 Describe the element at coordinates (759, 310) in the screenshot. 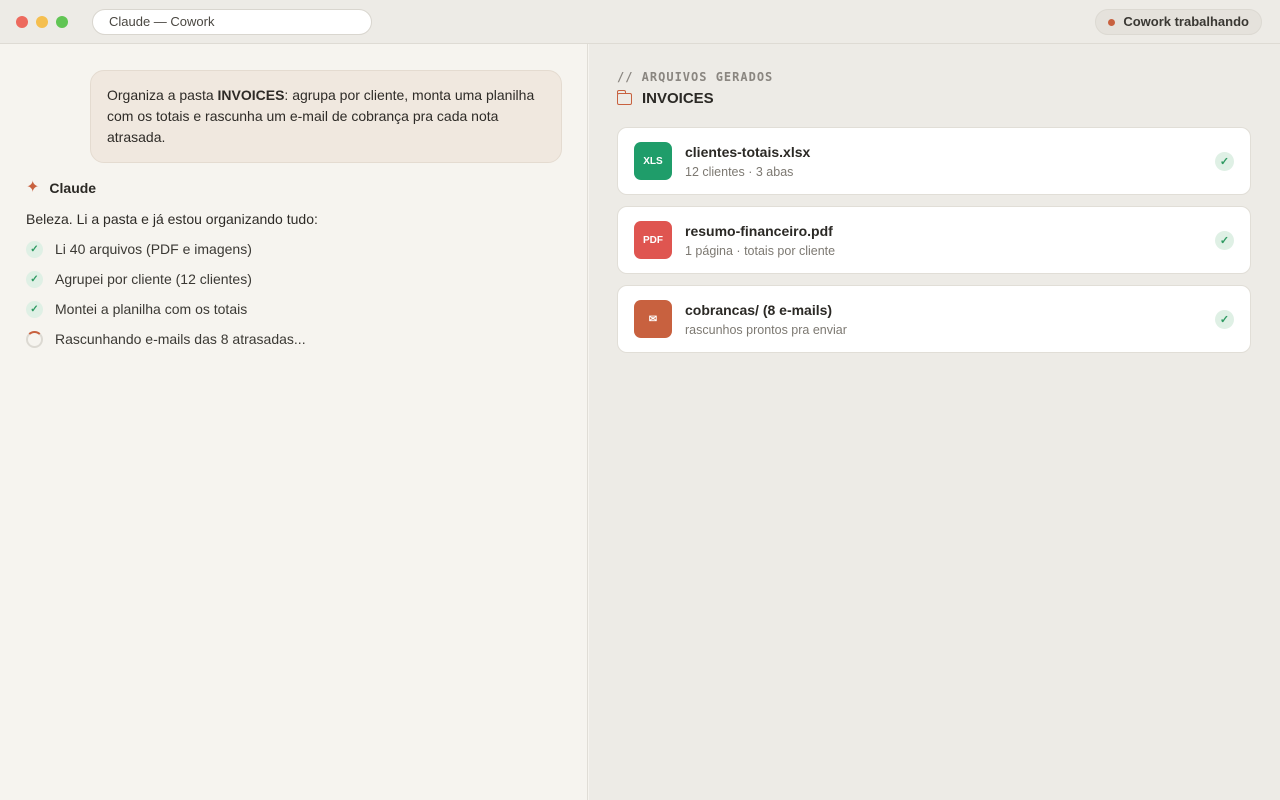

I see `file-name: cobrancas/ (8 e-mails)` at that location.